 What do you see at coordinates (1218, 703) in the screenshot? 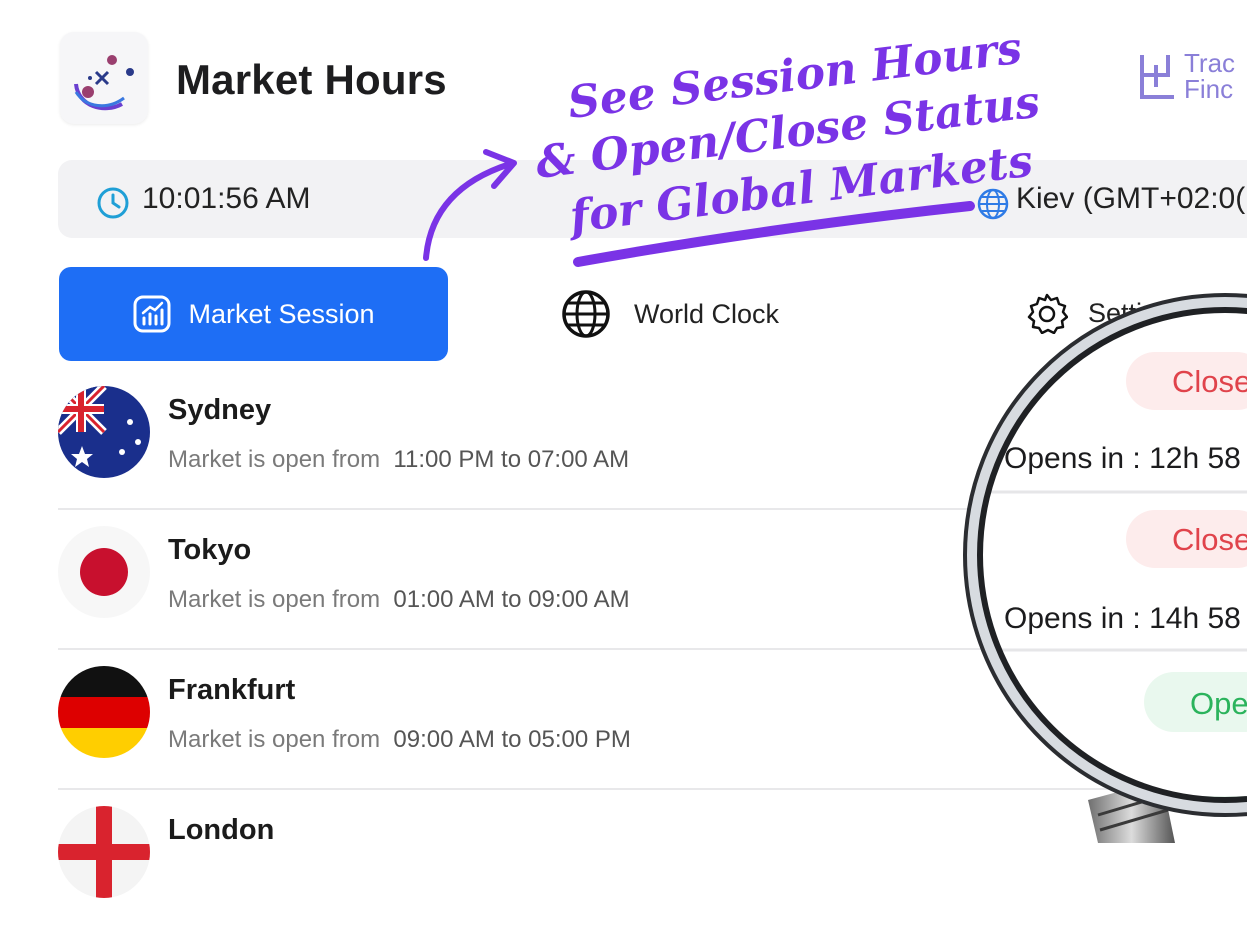
I see `status-open-text: Ope` at bounding box center [1218, 703].